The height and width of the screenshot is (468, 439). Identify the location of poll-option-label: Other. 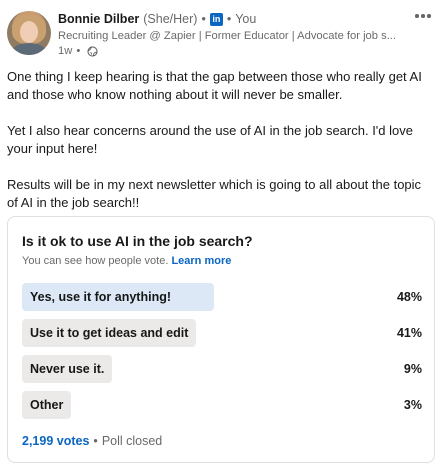
(47, 405).